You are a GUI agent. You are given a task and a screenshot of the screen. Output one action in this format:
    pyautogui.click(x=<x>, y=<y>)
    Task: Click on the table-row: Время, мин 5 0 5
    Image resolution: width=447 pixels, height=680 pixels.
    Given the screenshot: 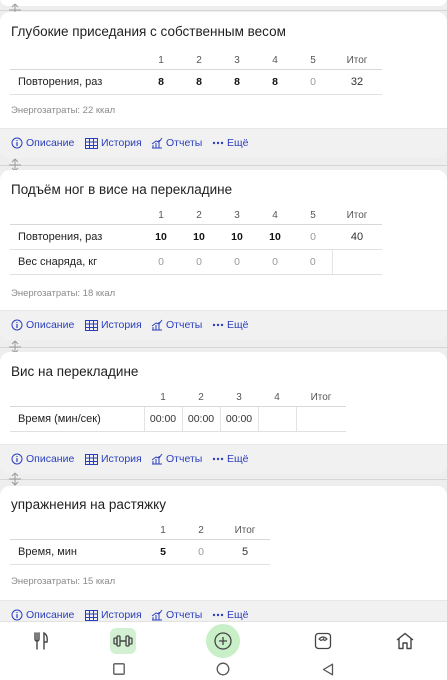 What is the action you would take?
    pyautogui.click(x=140, y=552)
    